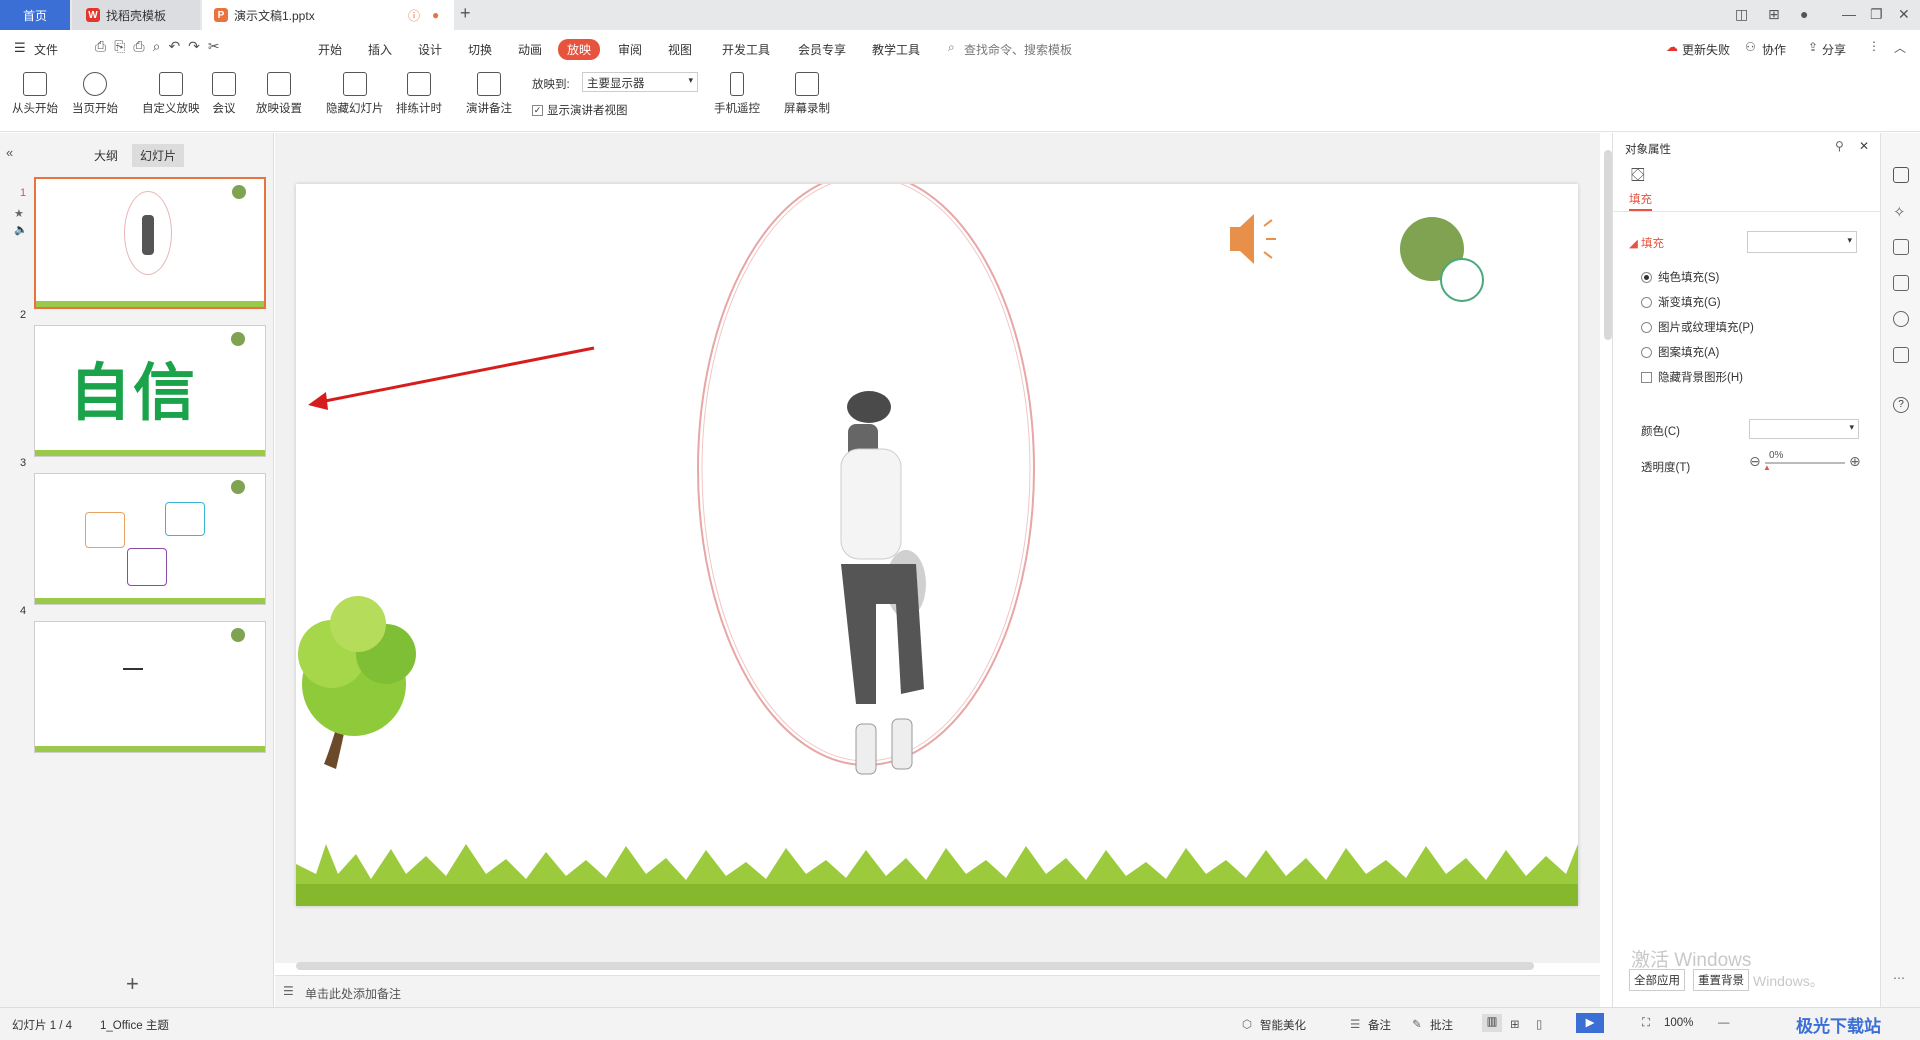 The height and width of the screenshot is (1040, 1920). I want to click on person-photo, so click(883, 583).